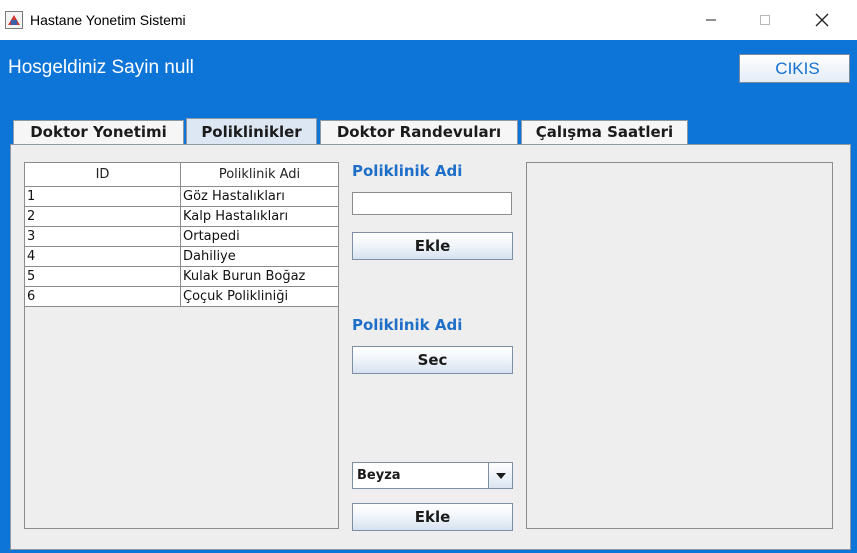  I want to click on table-row: 4 Dahiliye, so click(181, 257).